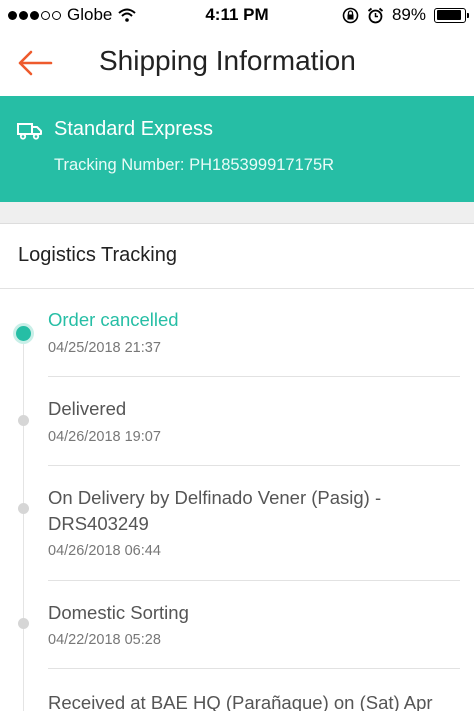  Describe the element at coordinates (237, 213) in the screenshot. I see `section-spacer` at that location.